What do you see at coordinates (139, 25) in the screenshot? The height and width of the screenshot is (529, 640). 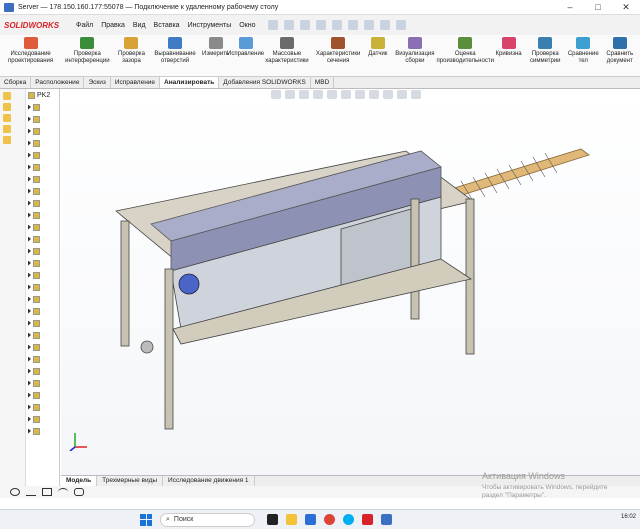 I see `menu-item: Вид` at bounding box center [139, 25].